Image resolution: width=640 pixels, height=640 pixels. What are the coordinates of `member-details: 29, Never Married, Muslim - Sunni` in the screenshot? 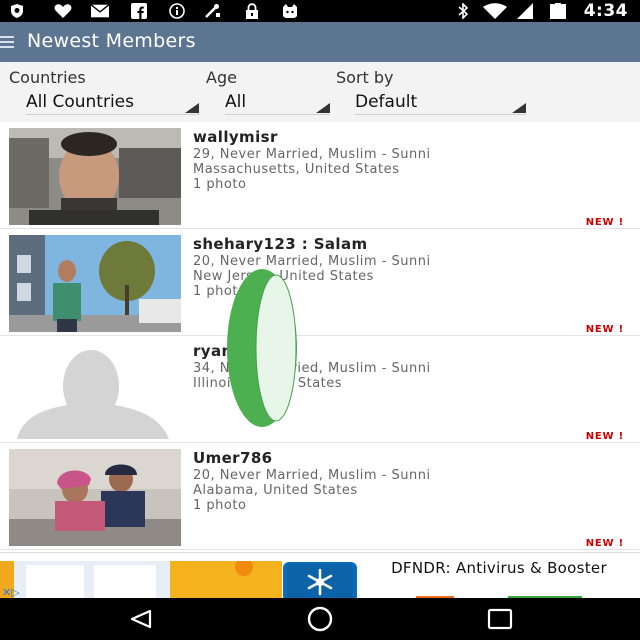 It's located at (312, 154).